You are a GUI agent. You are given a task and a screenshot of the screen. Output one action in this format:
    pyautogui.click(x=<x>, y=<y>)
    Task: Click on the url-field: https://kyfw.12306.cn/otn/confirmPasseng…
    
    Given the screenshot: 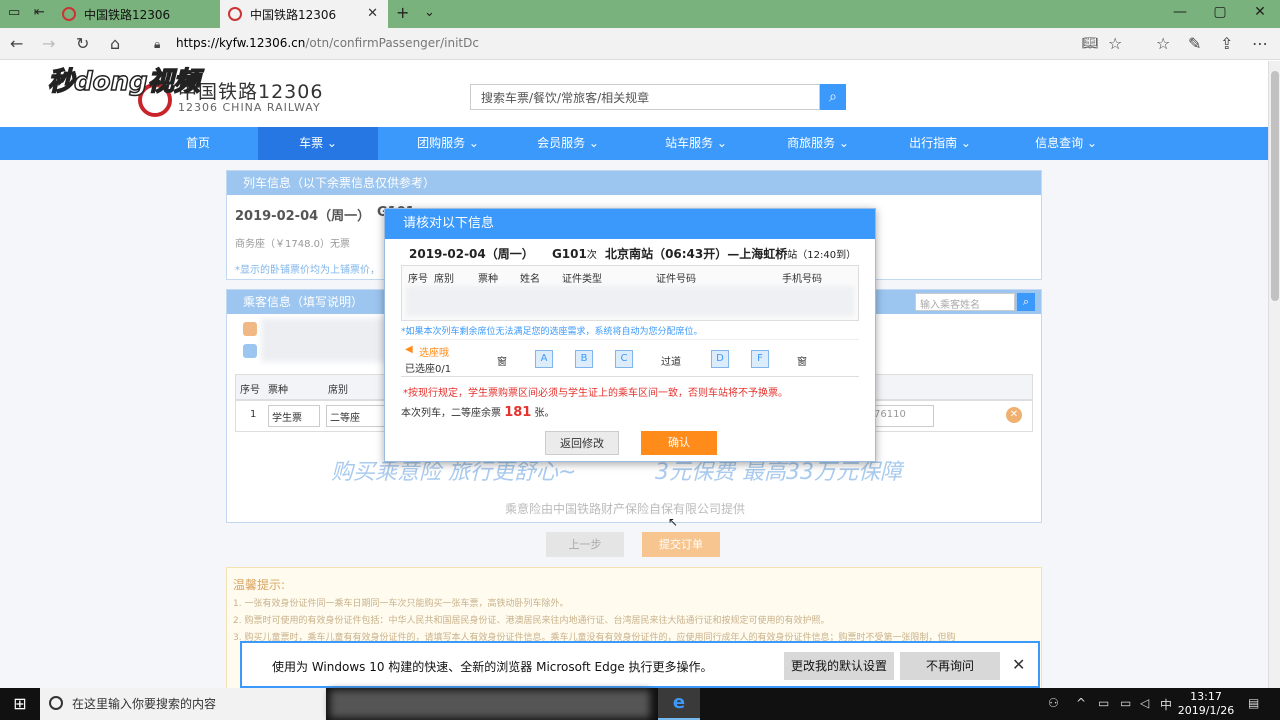 What is the action you would take?
    pyautogui.click(x=327, y=43)
    